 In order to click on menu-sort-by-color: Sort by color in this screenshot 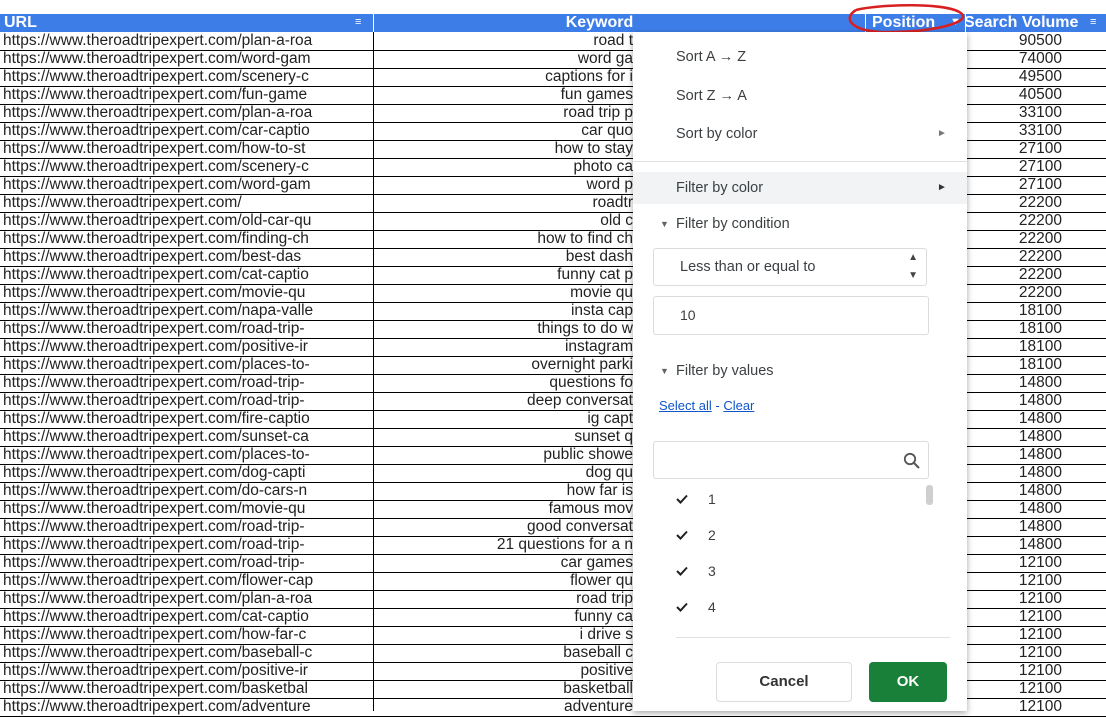, I will do `click(716, 134)`.